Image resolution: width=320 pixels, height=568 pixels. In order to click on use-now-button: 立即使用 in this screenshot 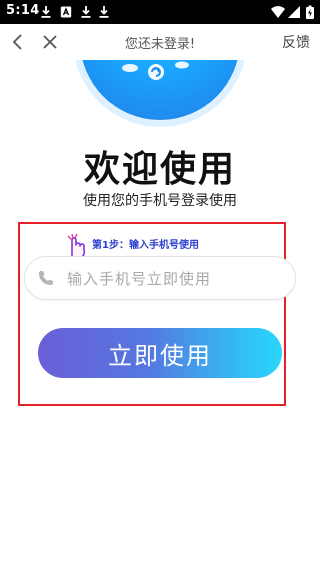, I will do `click(160, 353)`.